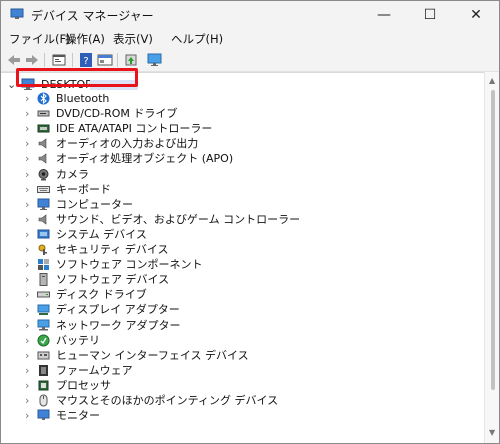 The image size is (500, 444). I want to click on tree-item: › ディスプレイ アダプター, so click(242, 309).